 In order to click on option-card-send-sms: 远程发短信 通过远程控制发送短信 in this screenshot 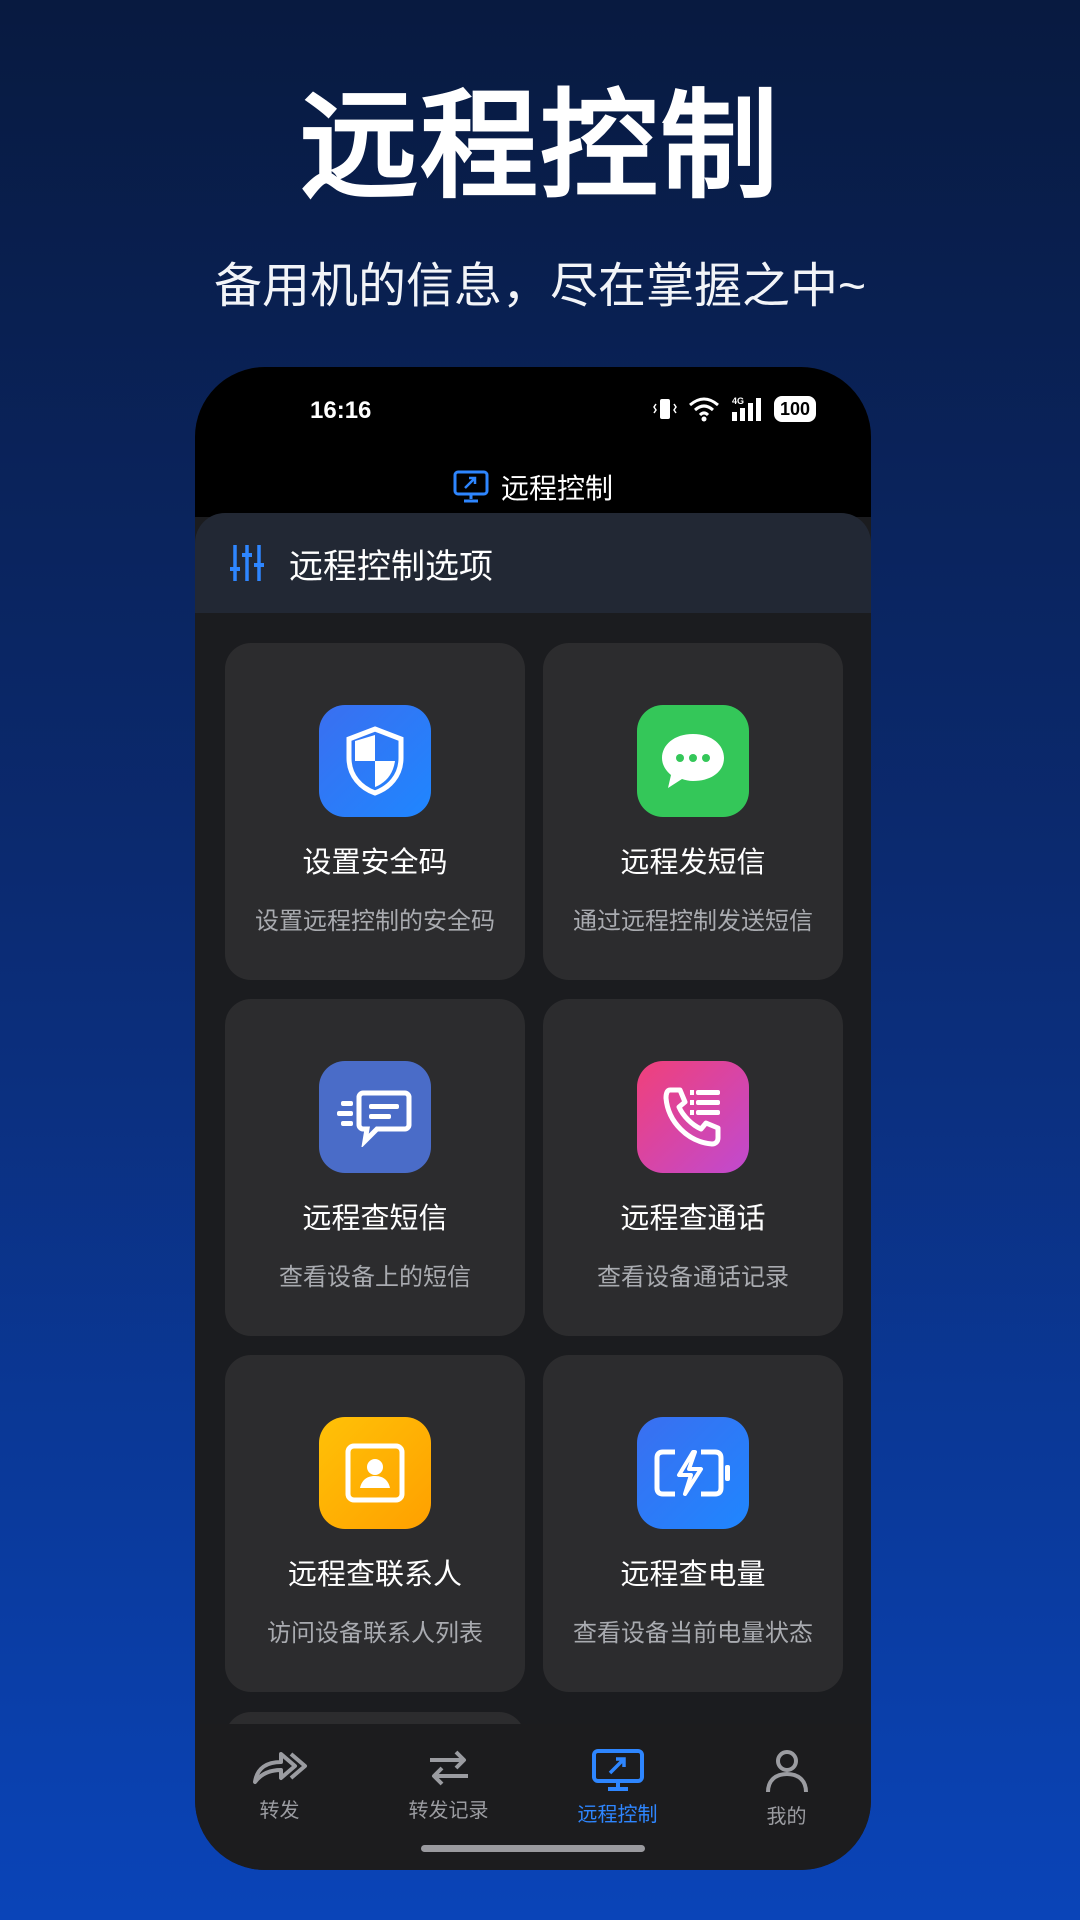, I will do `click(693, 811)`.